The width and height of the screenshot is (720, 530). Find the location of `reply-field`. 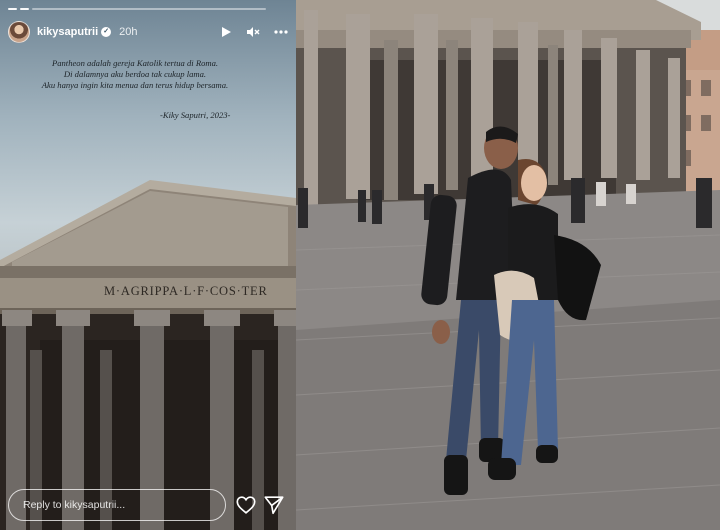

reply-field is located at coordinates (117, 505).